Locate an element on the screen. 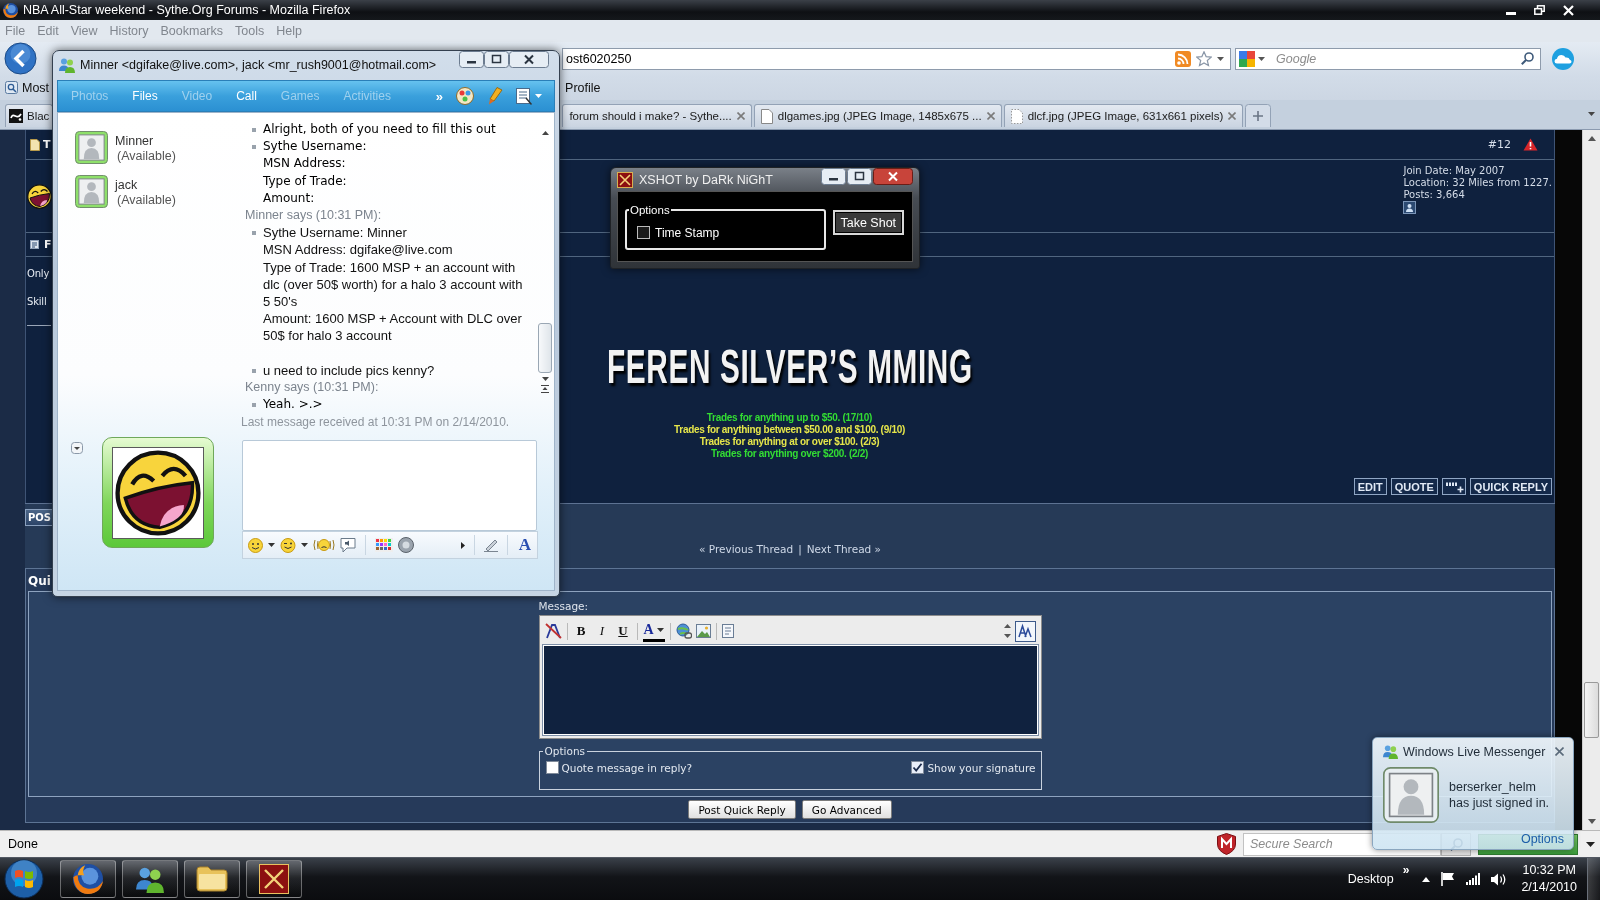  browser-tab: Blac is located at coordinates (29, 115).